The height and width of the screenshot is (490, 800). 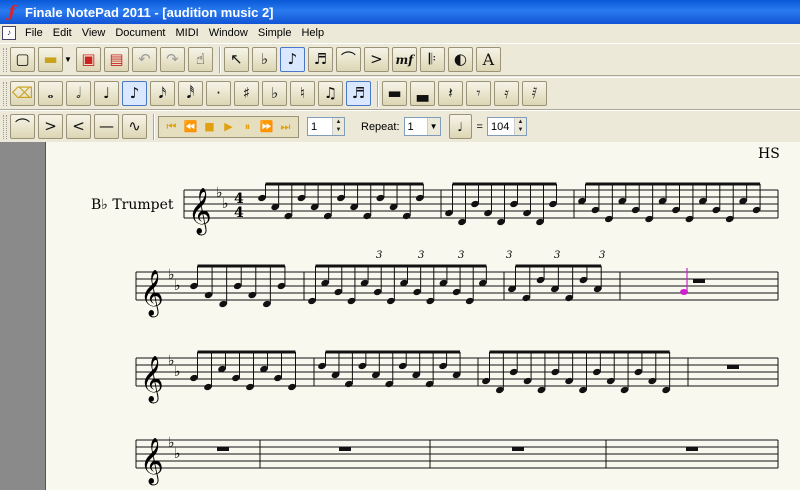 What do you see at coordinates (422, 93) in the screenshot?
I see `half-rest-icon: ▃` at bounding box center [422, 93].